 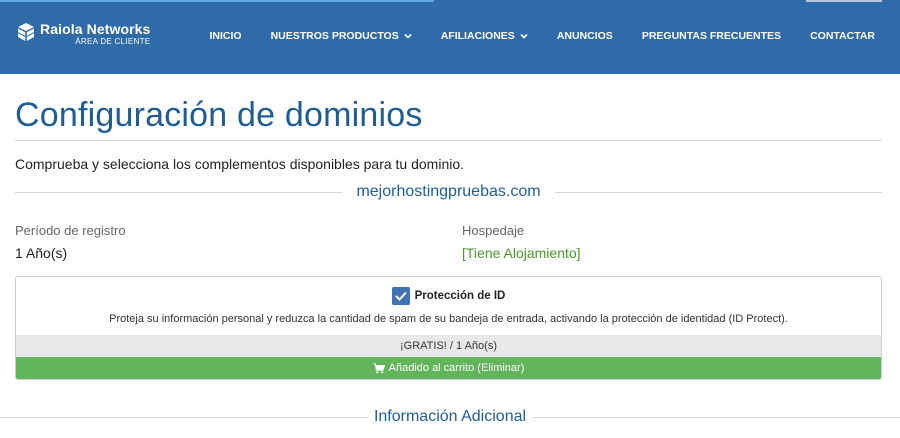 I want to click on header-top-accent, so click(x=844, y=1).